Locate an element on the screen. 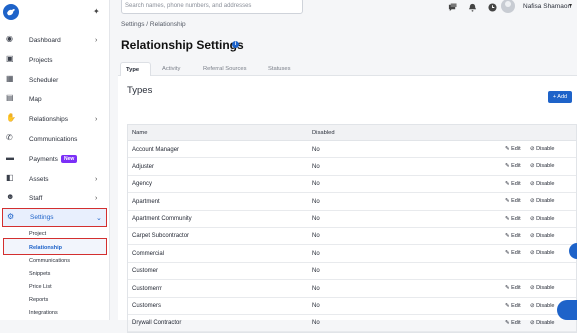 Image resolution: width=577 pixels, height=333 pixels. sidebar-item-dashboard: ◉ Dashboard › is located at coordinates (55, 40).